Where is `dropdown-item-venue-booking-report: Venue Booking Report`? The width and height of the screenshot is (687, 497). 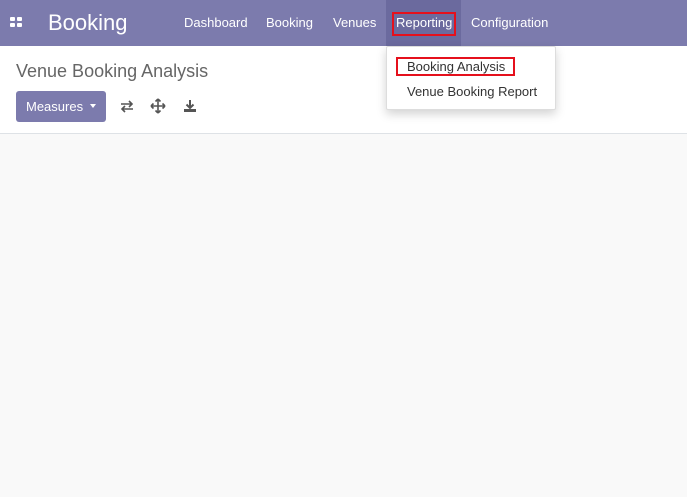
dropdown-item-venue-booking-report: Venue Booking Report is located at coordinates (472, 92).